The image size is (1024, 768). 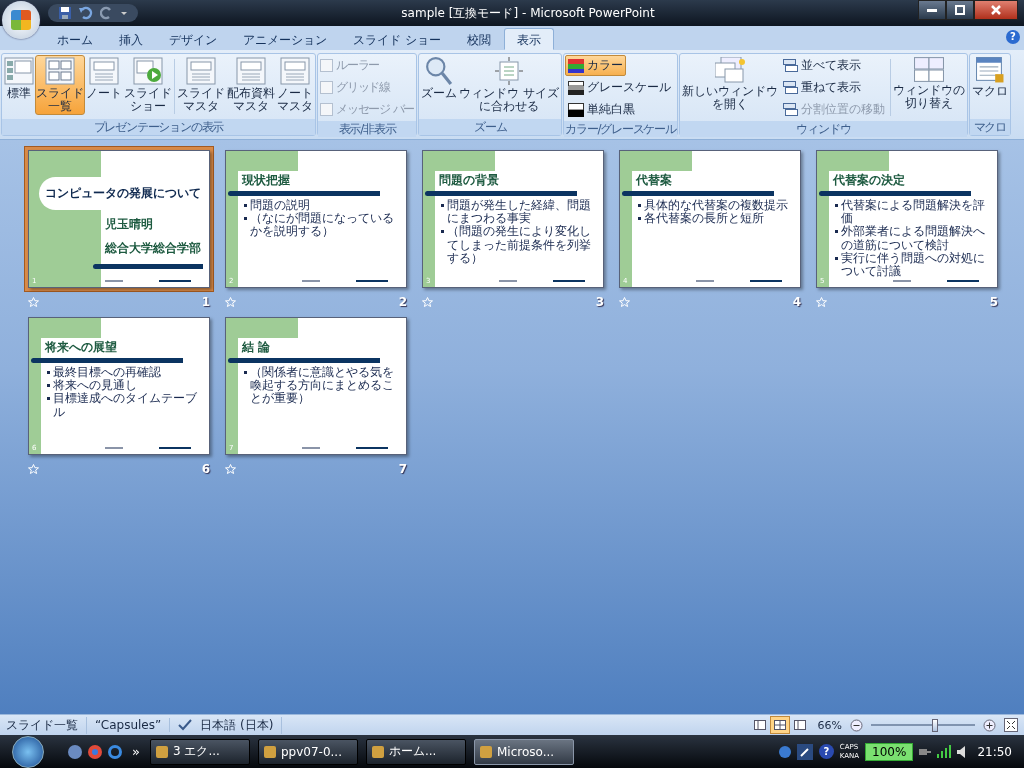 I want to click on view-button: 標準, so click(x=19, y=79).